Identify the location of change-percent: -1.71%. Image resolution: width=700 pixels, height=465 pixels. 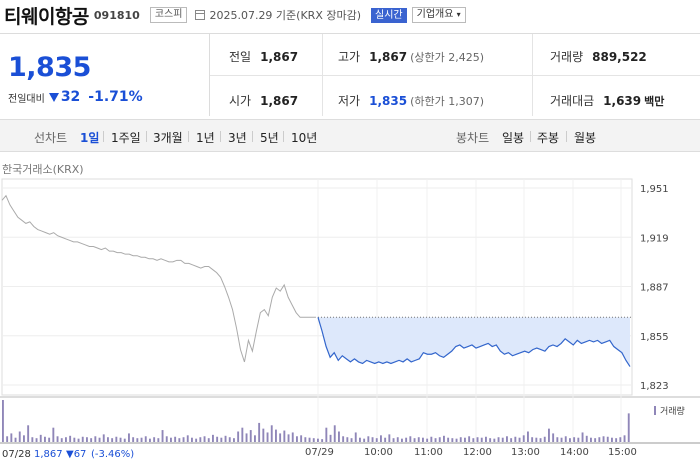
(115, 97).